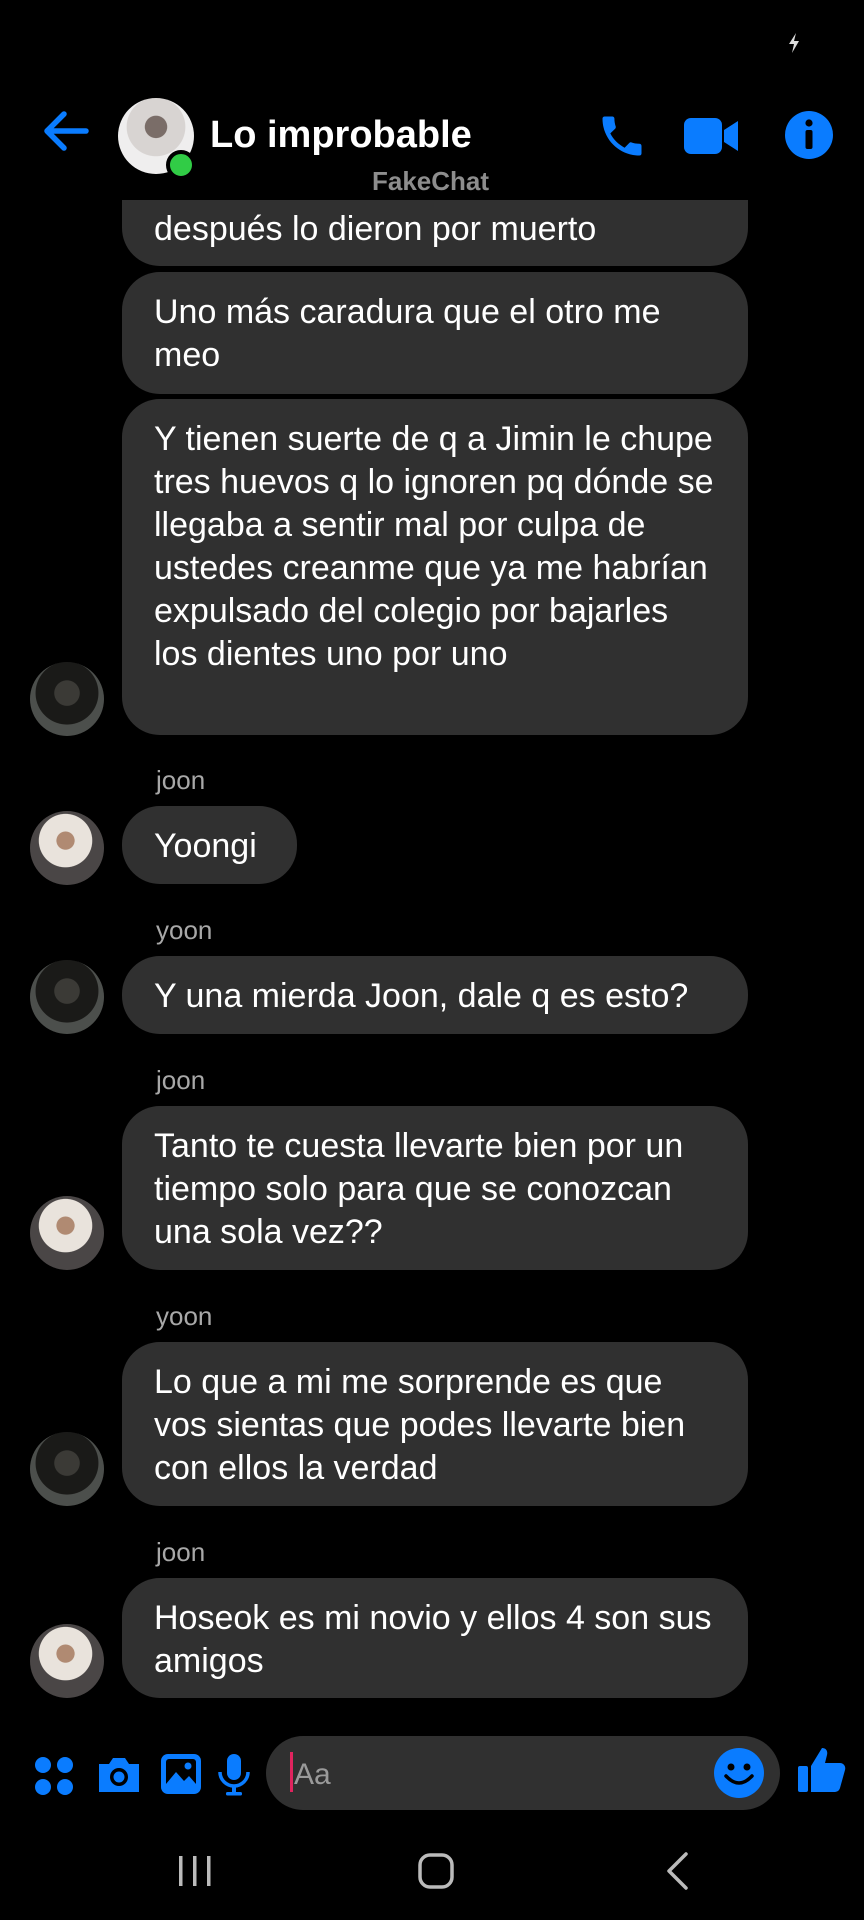 The height and width of the screenshot is (1920, 864). I want to click on back-nav-icon, so click(679, 1871).